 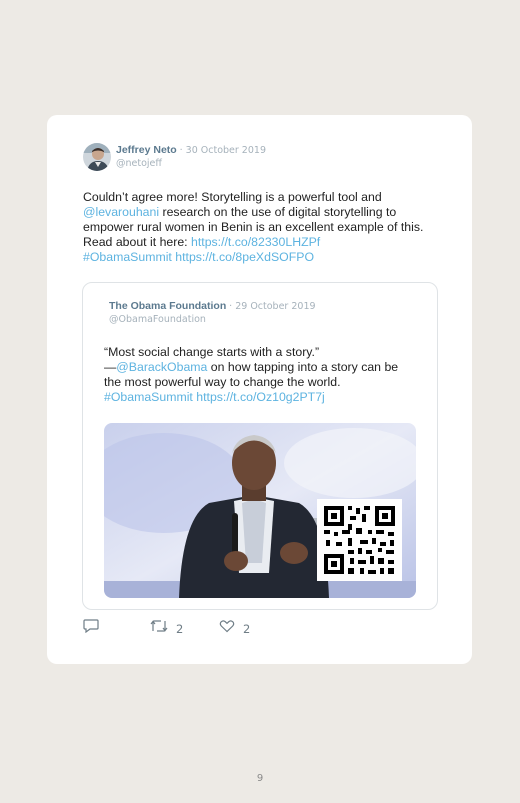 What do you see at coordinates (167, 306) in the screenshot?
I see `quoted-author-name: The Obama Foundation` at bounding box center [167, 306].